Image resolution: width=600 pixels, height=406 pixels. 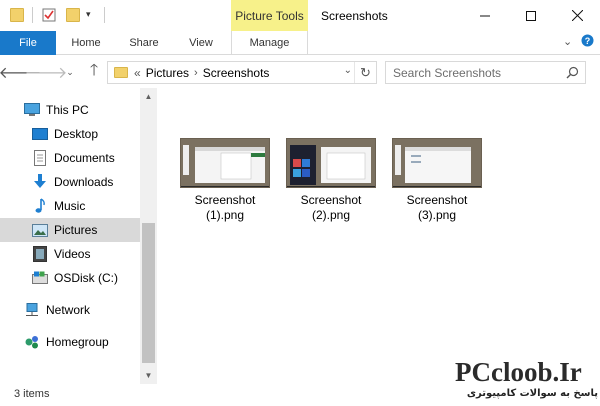 I want to click on nav-item-label: Network, so click(x=68, y=310).